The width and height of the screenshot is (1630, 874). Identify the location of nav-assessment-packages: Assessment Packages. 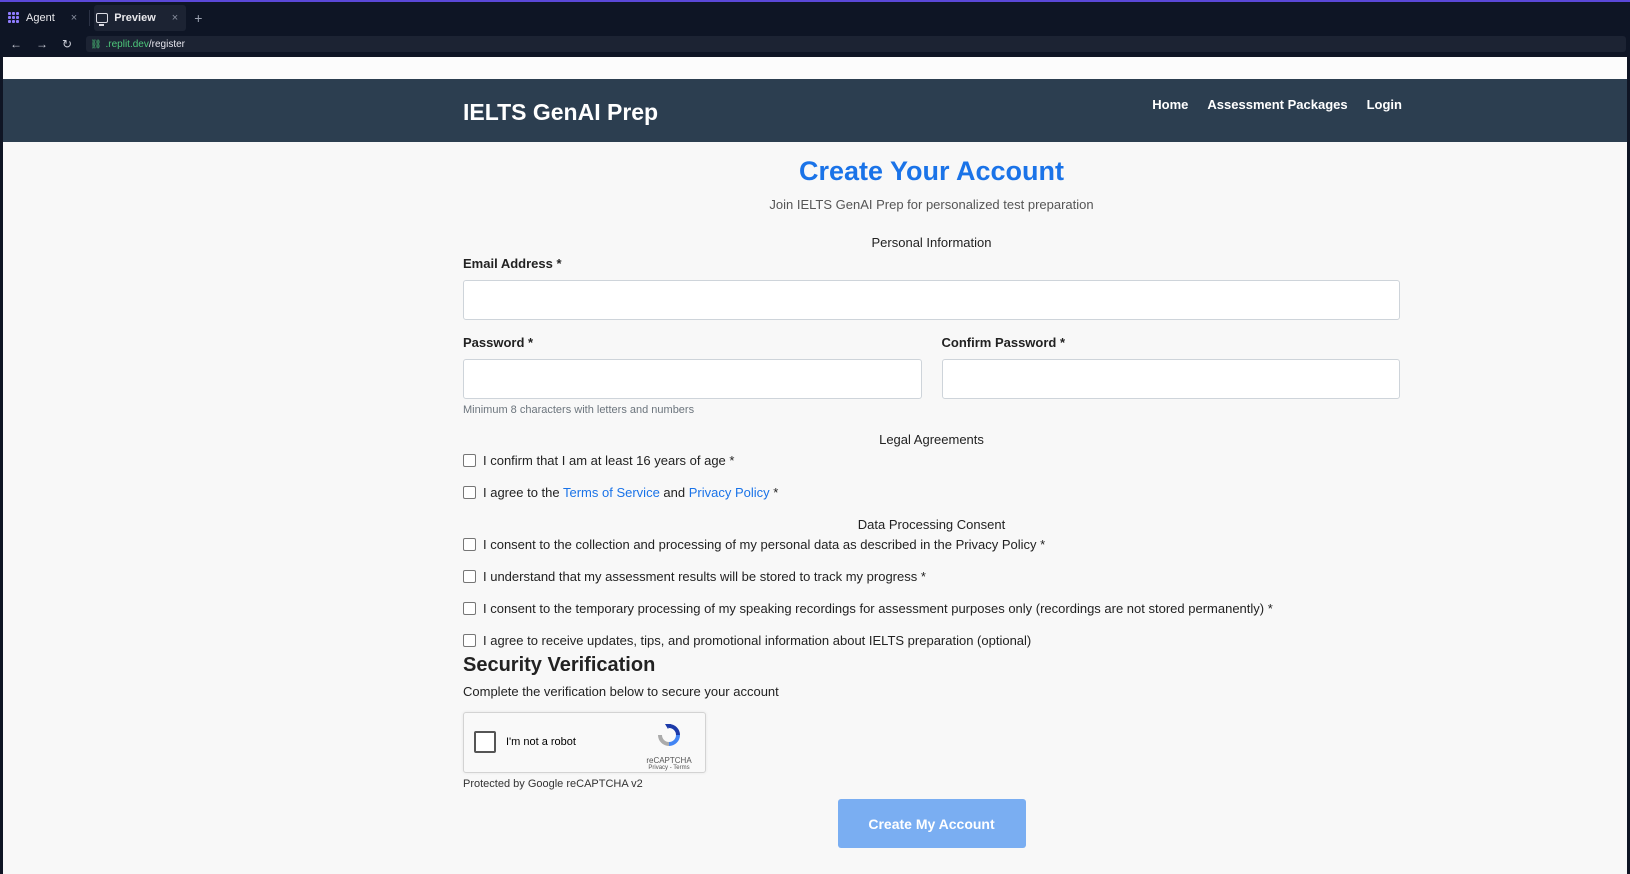
(1277, 104).